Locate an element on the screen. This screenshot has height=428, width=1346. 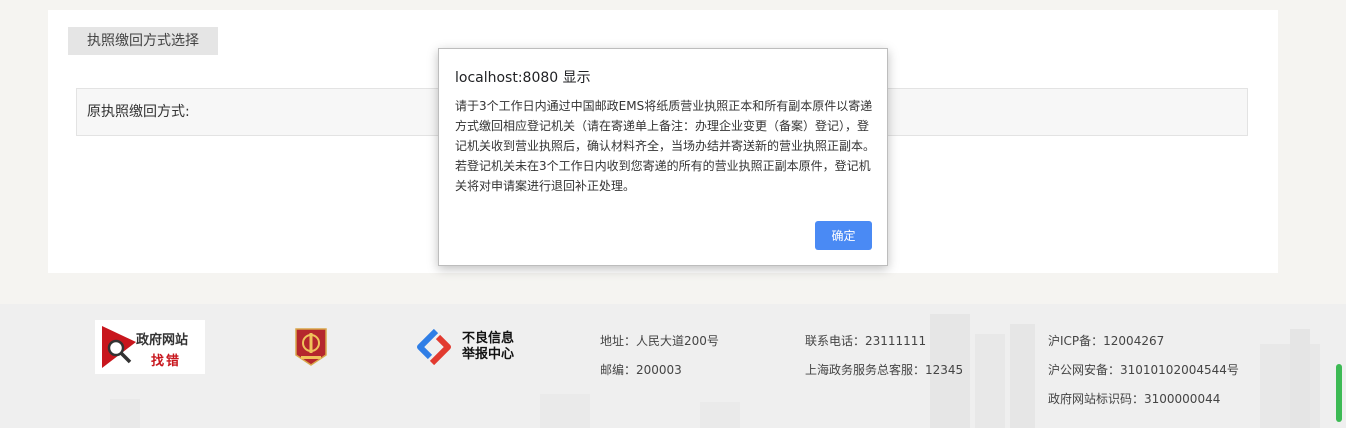
footer-site-code: 政府网站标识码：3100000044 is located at coordinates (1134, 399).